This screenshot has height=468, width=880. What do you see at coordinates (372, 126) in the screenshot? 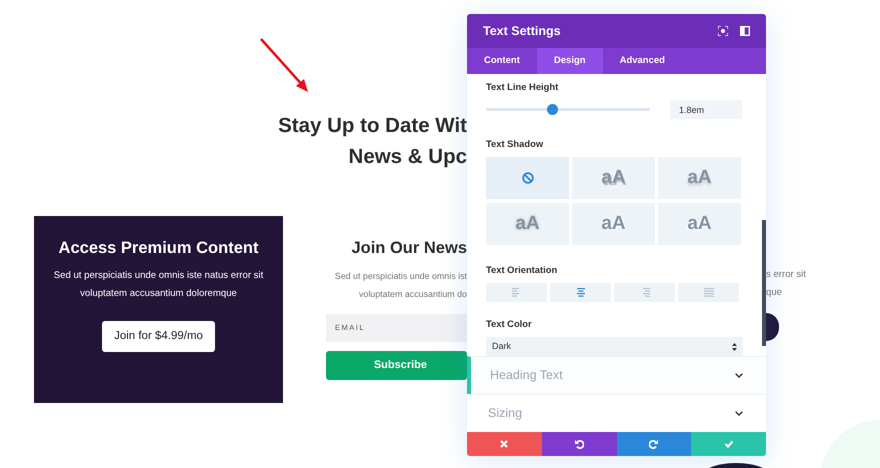
I see `heading-text: Stay Up to Date Wit` at bounding box center [372, 126].